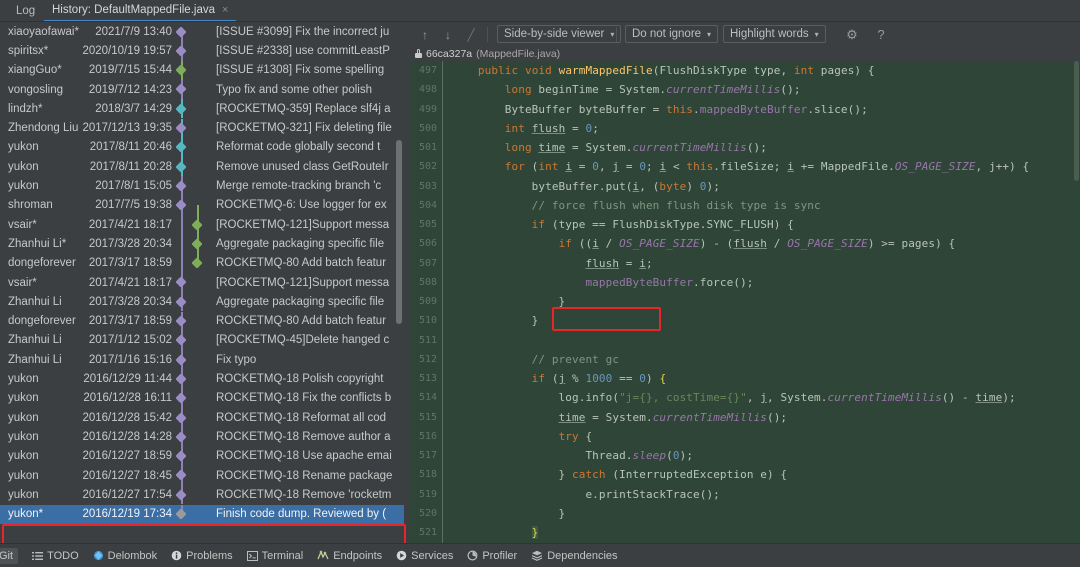 The height and width of the screenshot is (567, 1080). I want to click on help-icon: ?, so click(881, 34).